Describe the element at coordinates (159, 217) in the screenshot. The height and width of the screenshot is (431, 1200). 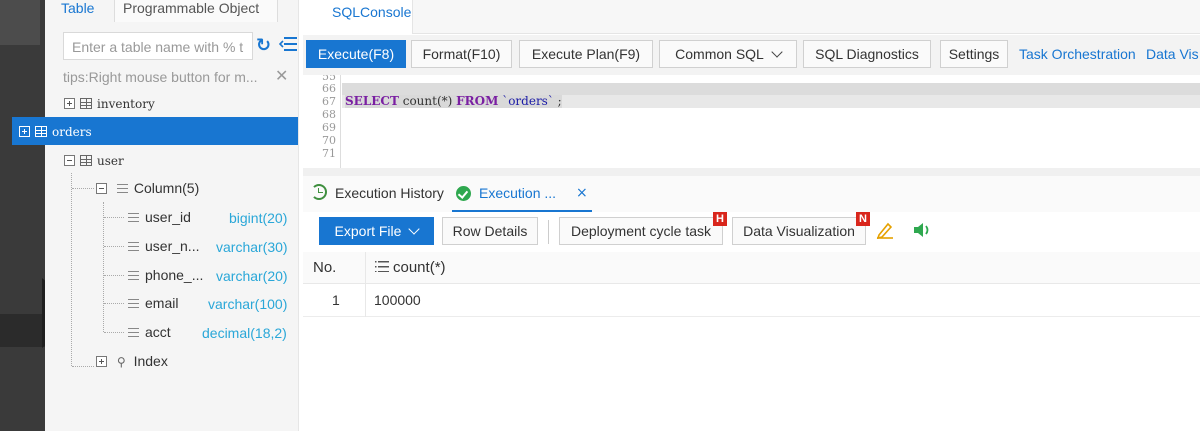
I see `column-item: user_id` at that location.